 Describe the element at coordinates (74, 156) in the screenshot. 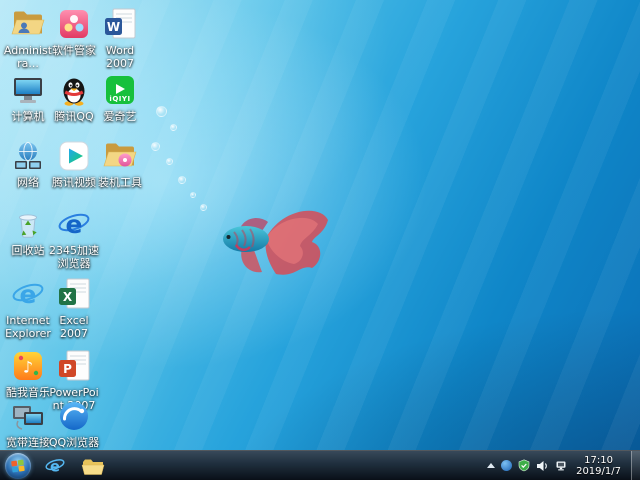

I see `tencent-video-icon` at that location.